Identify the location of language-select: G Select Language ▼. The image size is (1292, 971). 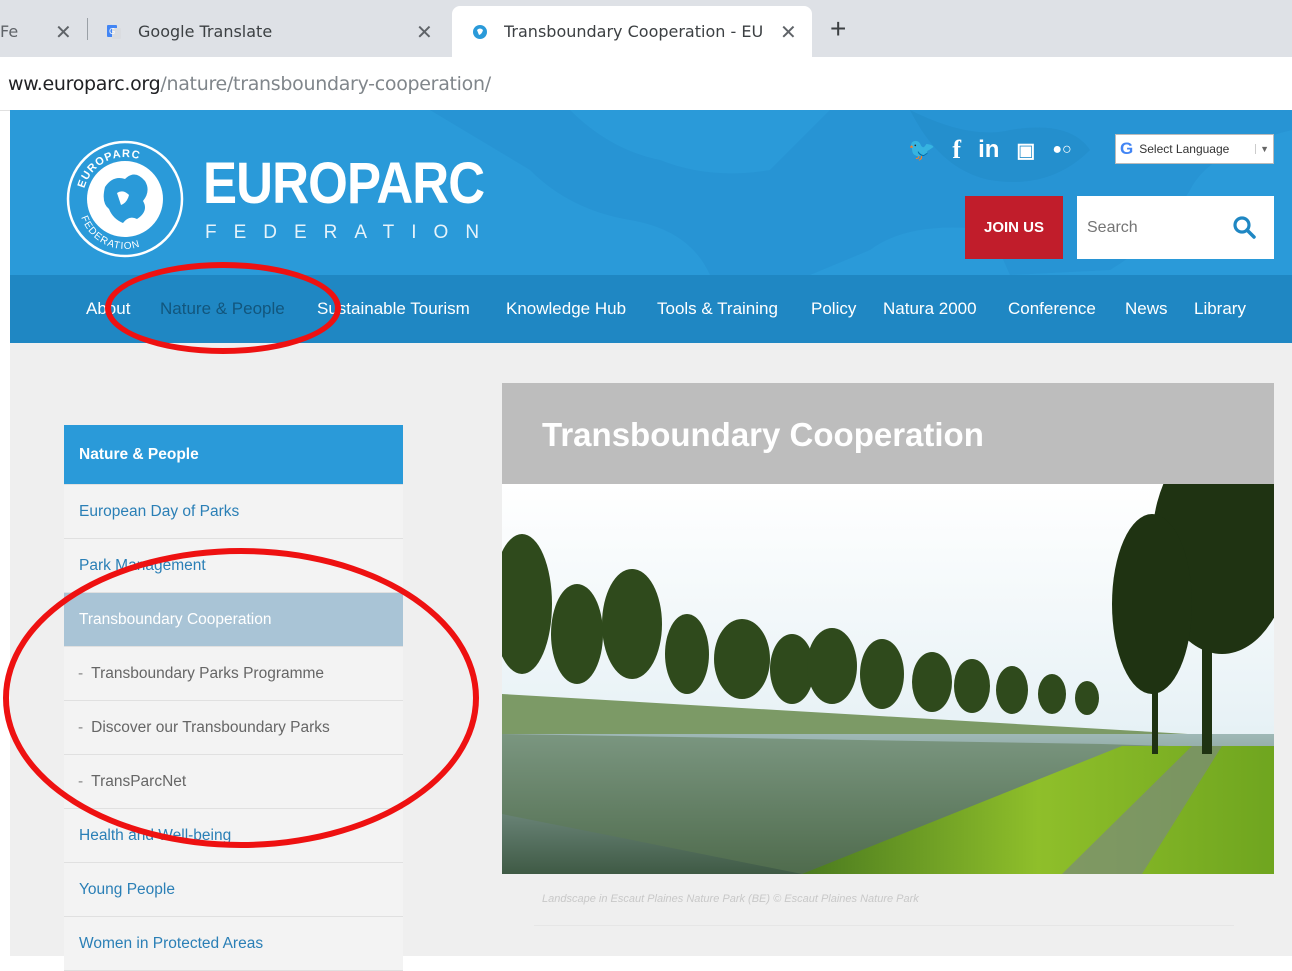
(1194, 149).